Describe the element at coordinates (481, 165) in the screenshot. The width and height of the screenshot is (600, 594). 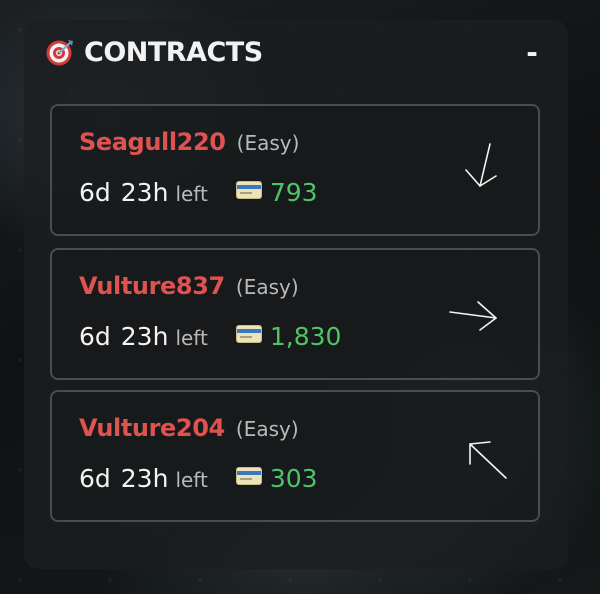
I see `arrow-down-icon` at that location.